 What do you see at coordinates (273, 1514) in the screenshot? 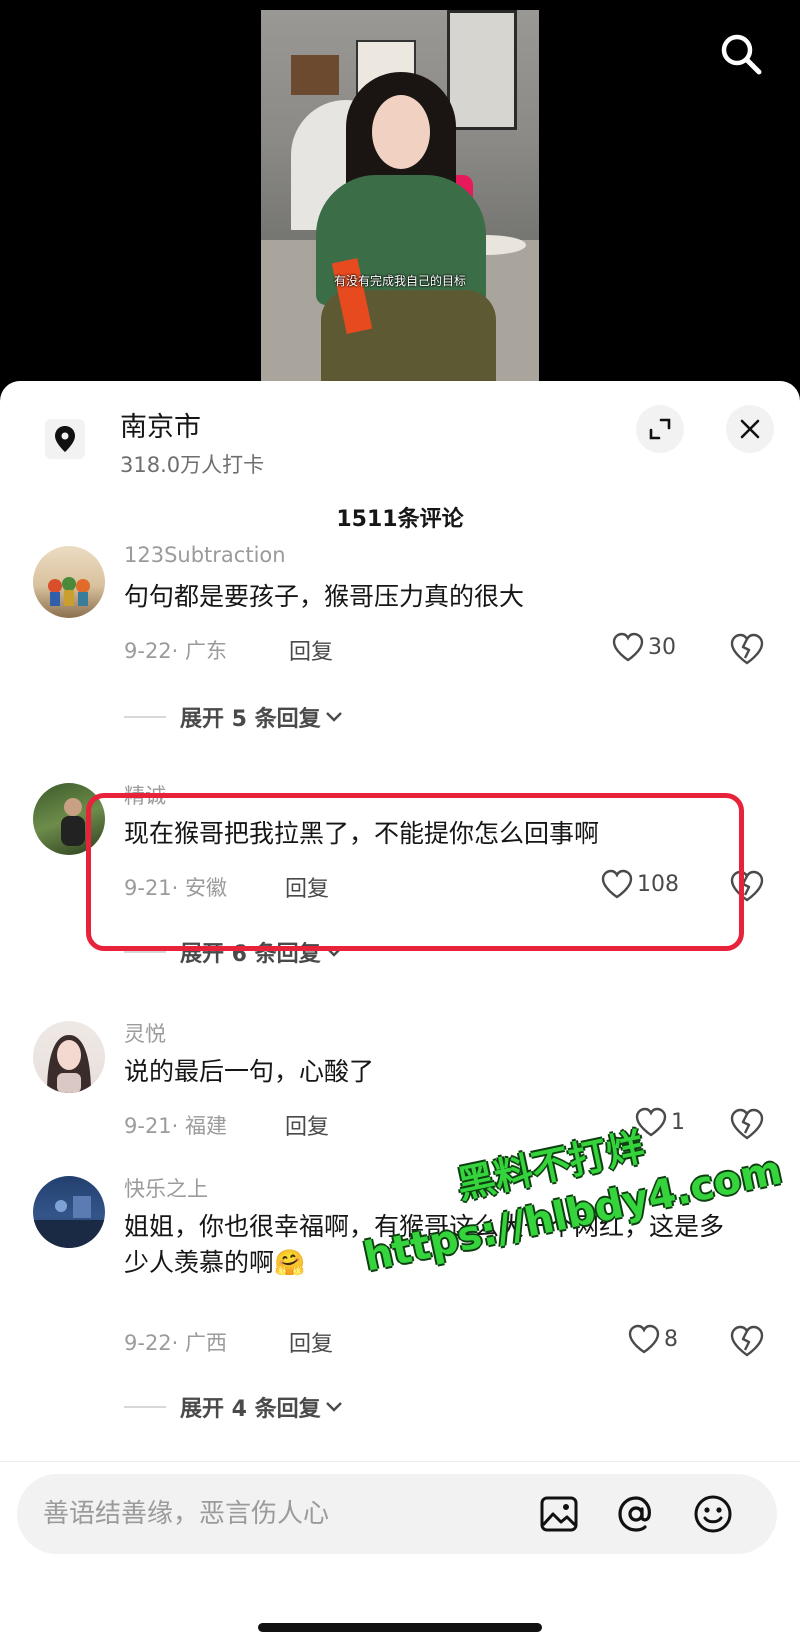
I see `comment-input` at bounding box center [273, 1514].